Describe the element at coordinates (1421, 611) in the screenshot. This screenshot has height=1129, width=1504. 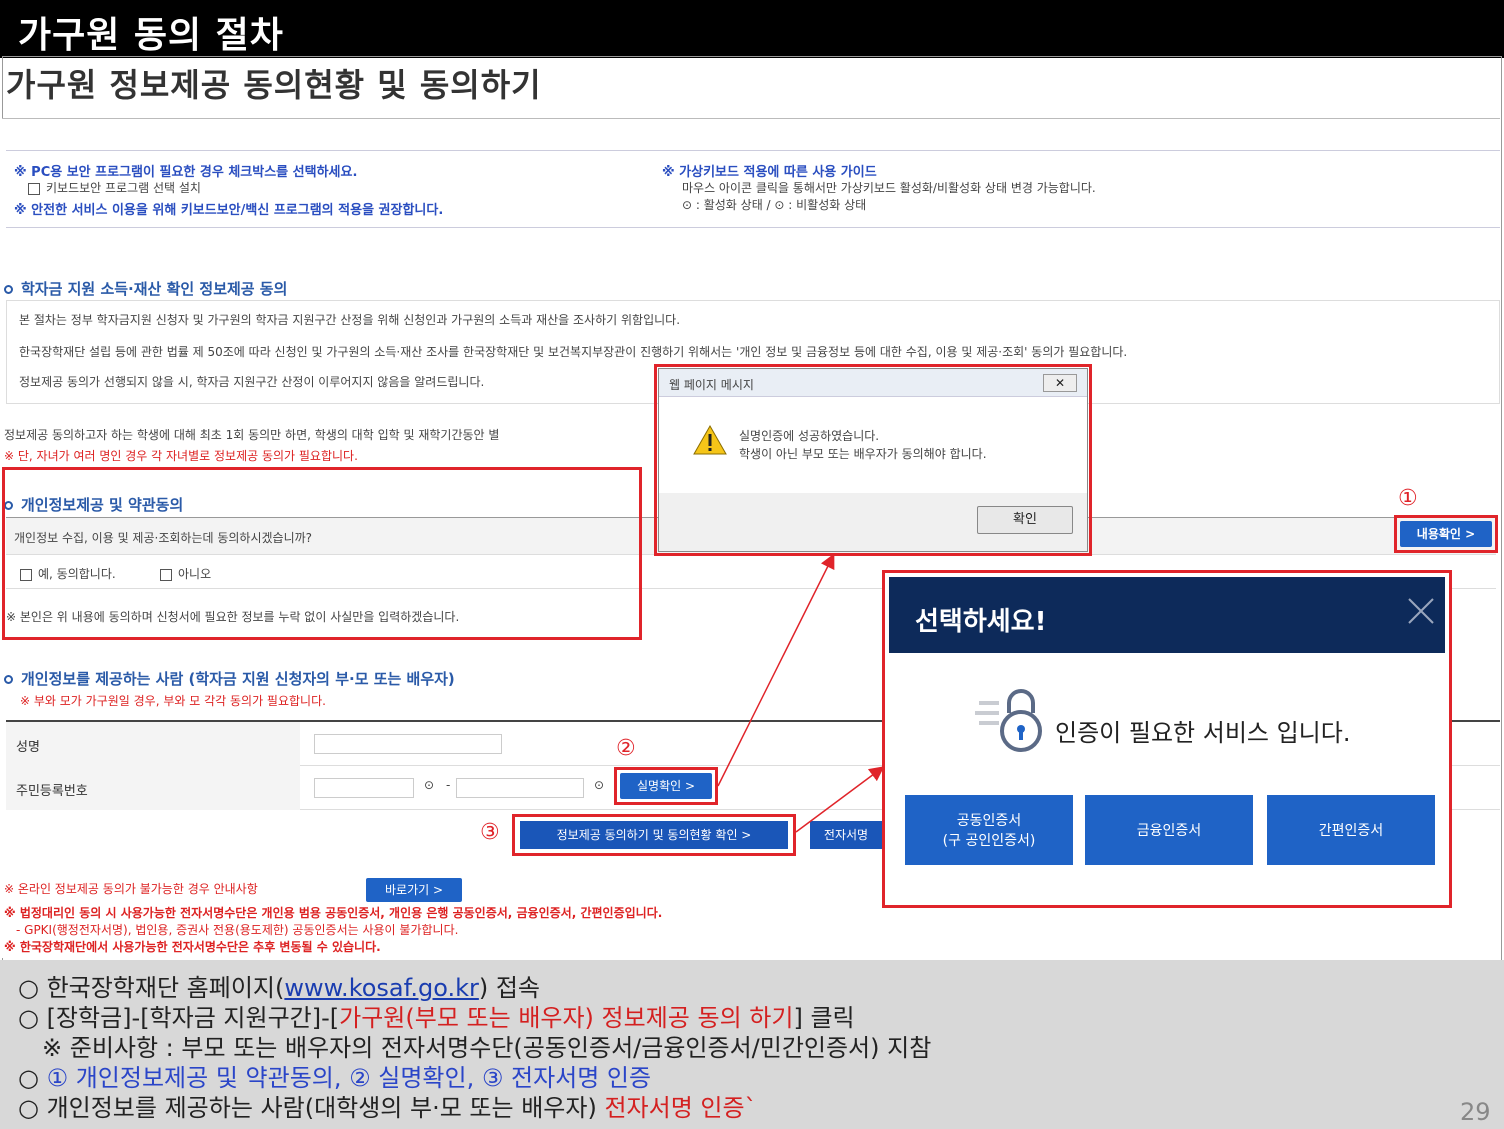
I see `close-icon` at that location.